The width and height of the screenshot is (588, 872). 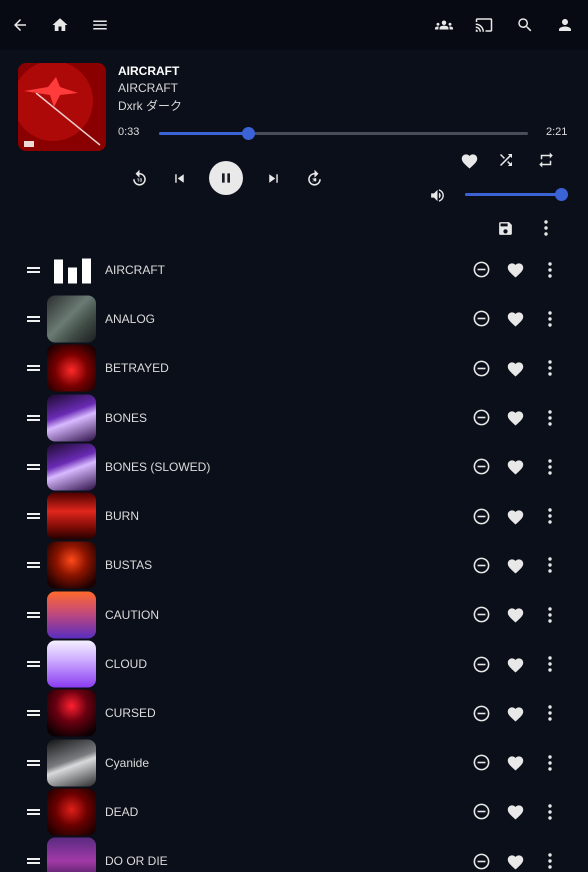 I want to click on account-icon, so click(x=565, y=25).